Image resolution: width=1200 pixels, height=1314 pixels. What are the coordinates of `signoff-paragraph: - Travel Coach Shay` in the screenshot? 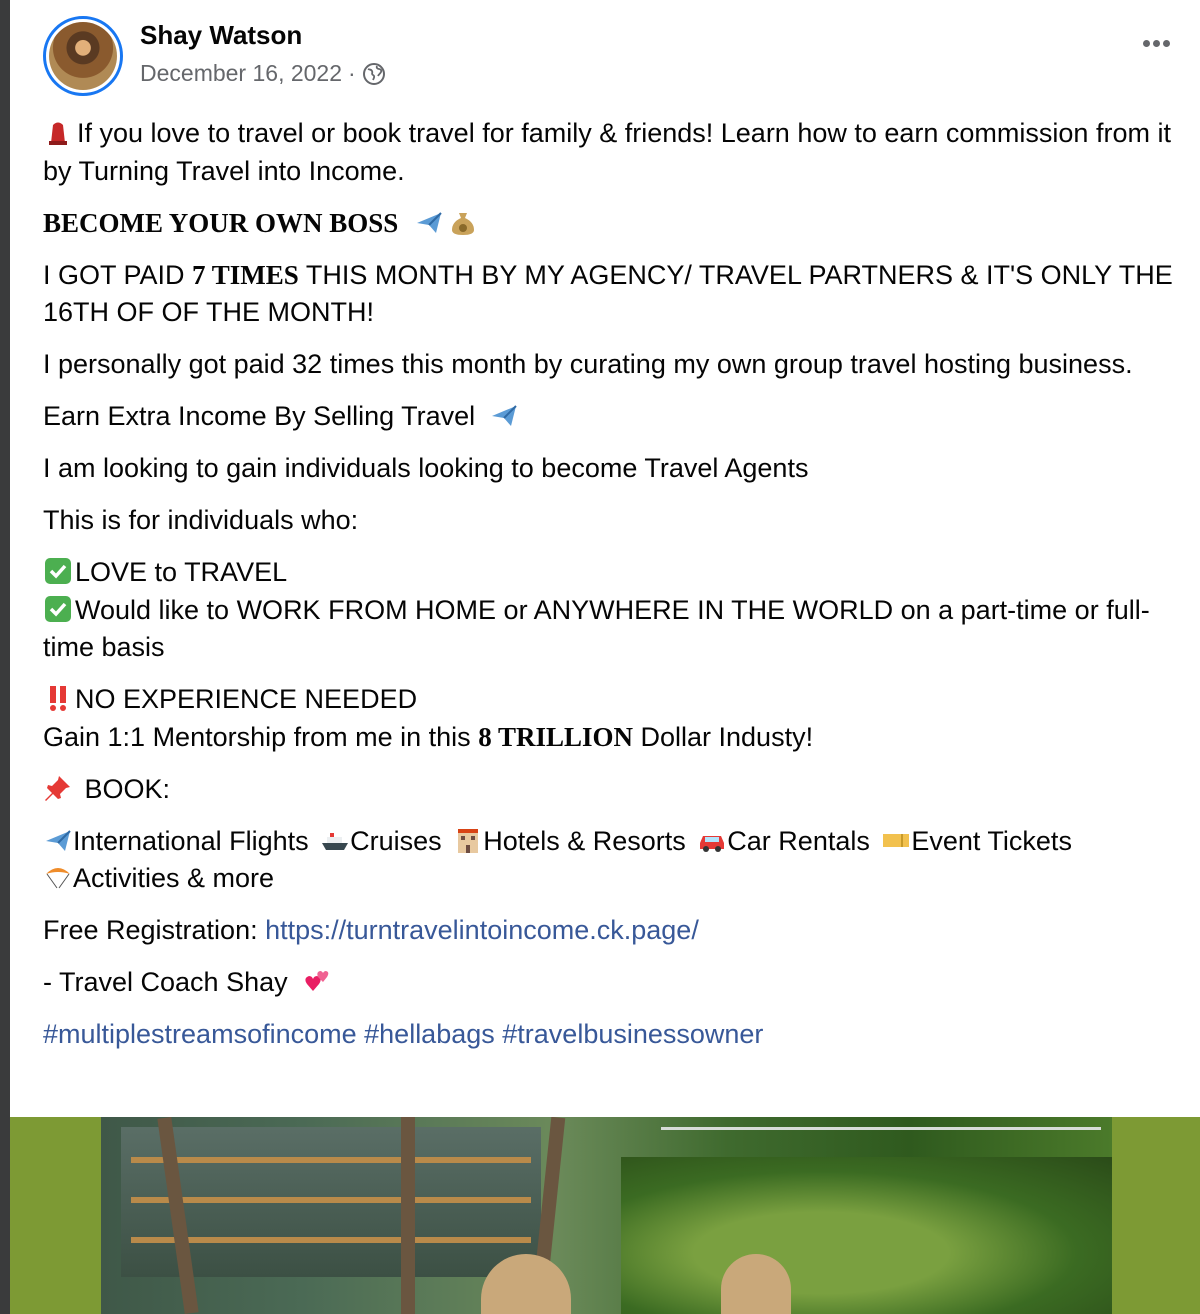 It's located at (610, 983).